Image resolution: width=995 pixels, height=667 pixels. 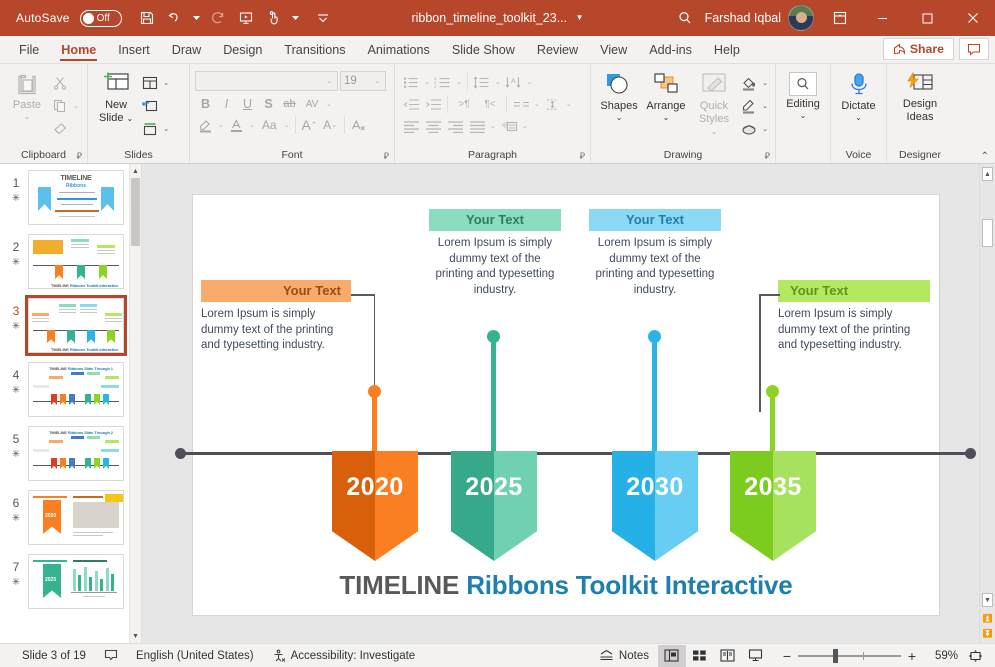 What do you see at coordinates (840, 18) in the screenshot?
I see `ribbon-display-options-icon` at bounding box center [840, 18].